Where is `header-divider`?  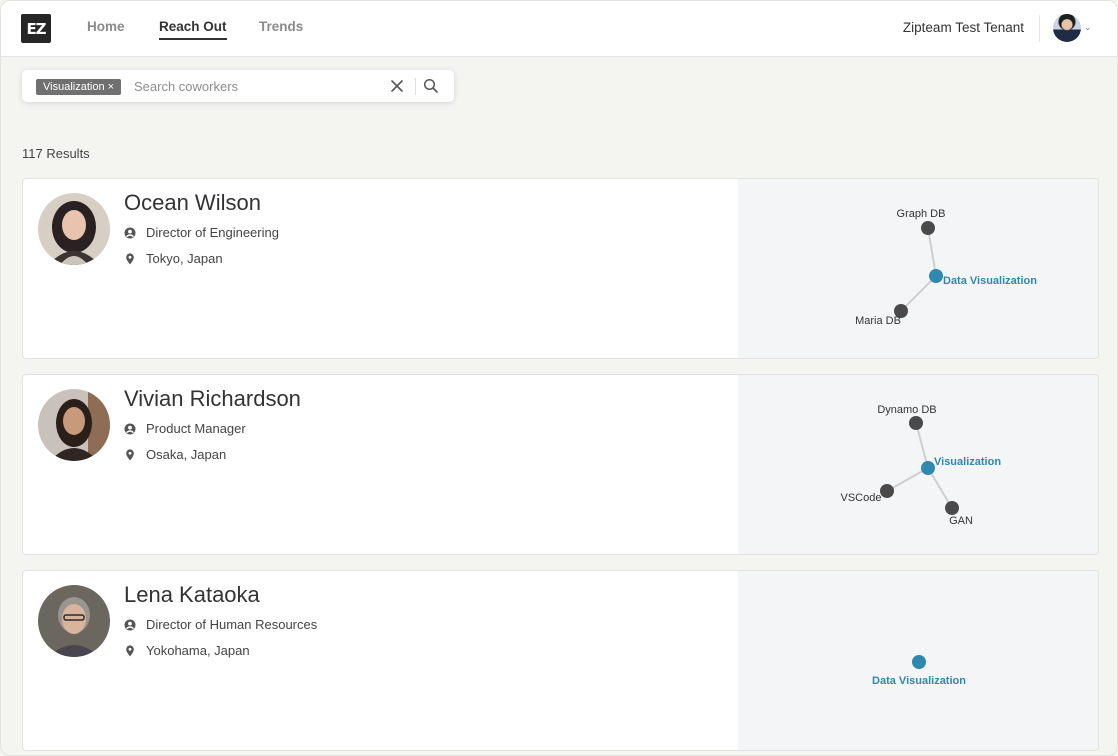
header-divider is located at coordinates (1039, 28).